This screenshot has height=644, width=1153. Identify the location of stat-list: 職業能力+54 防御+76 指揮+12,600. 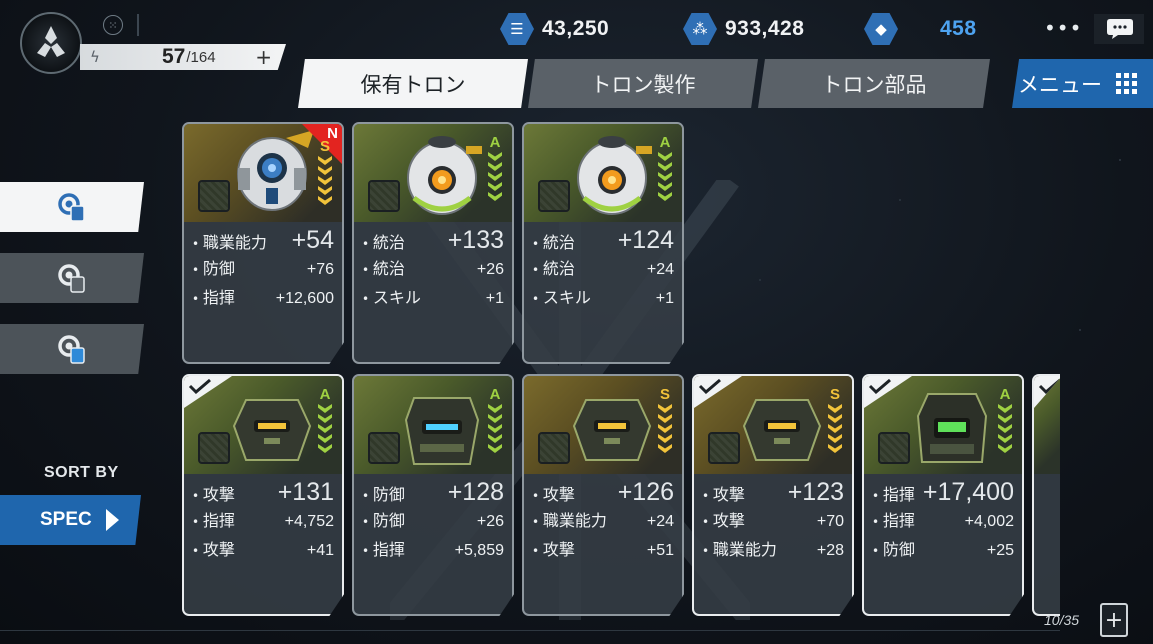
(263, 269).